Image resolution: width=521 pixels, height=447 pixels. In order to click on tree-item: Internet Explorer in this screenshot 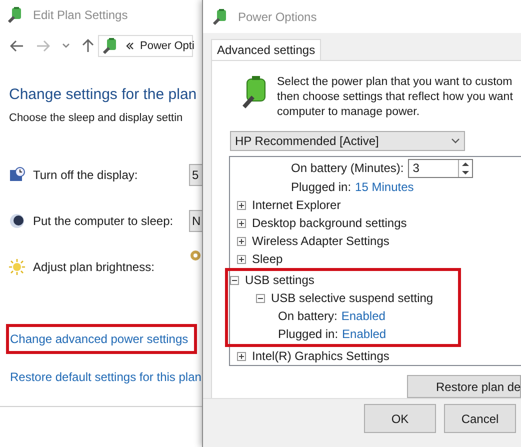, I will do `click(296, 205)`.